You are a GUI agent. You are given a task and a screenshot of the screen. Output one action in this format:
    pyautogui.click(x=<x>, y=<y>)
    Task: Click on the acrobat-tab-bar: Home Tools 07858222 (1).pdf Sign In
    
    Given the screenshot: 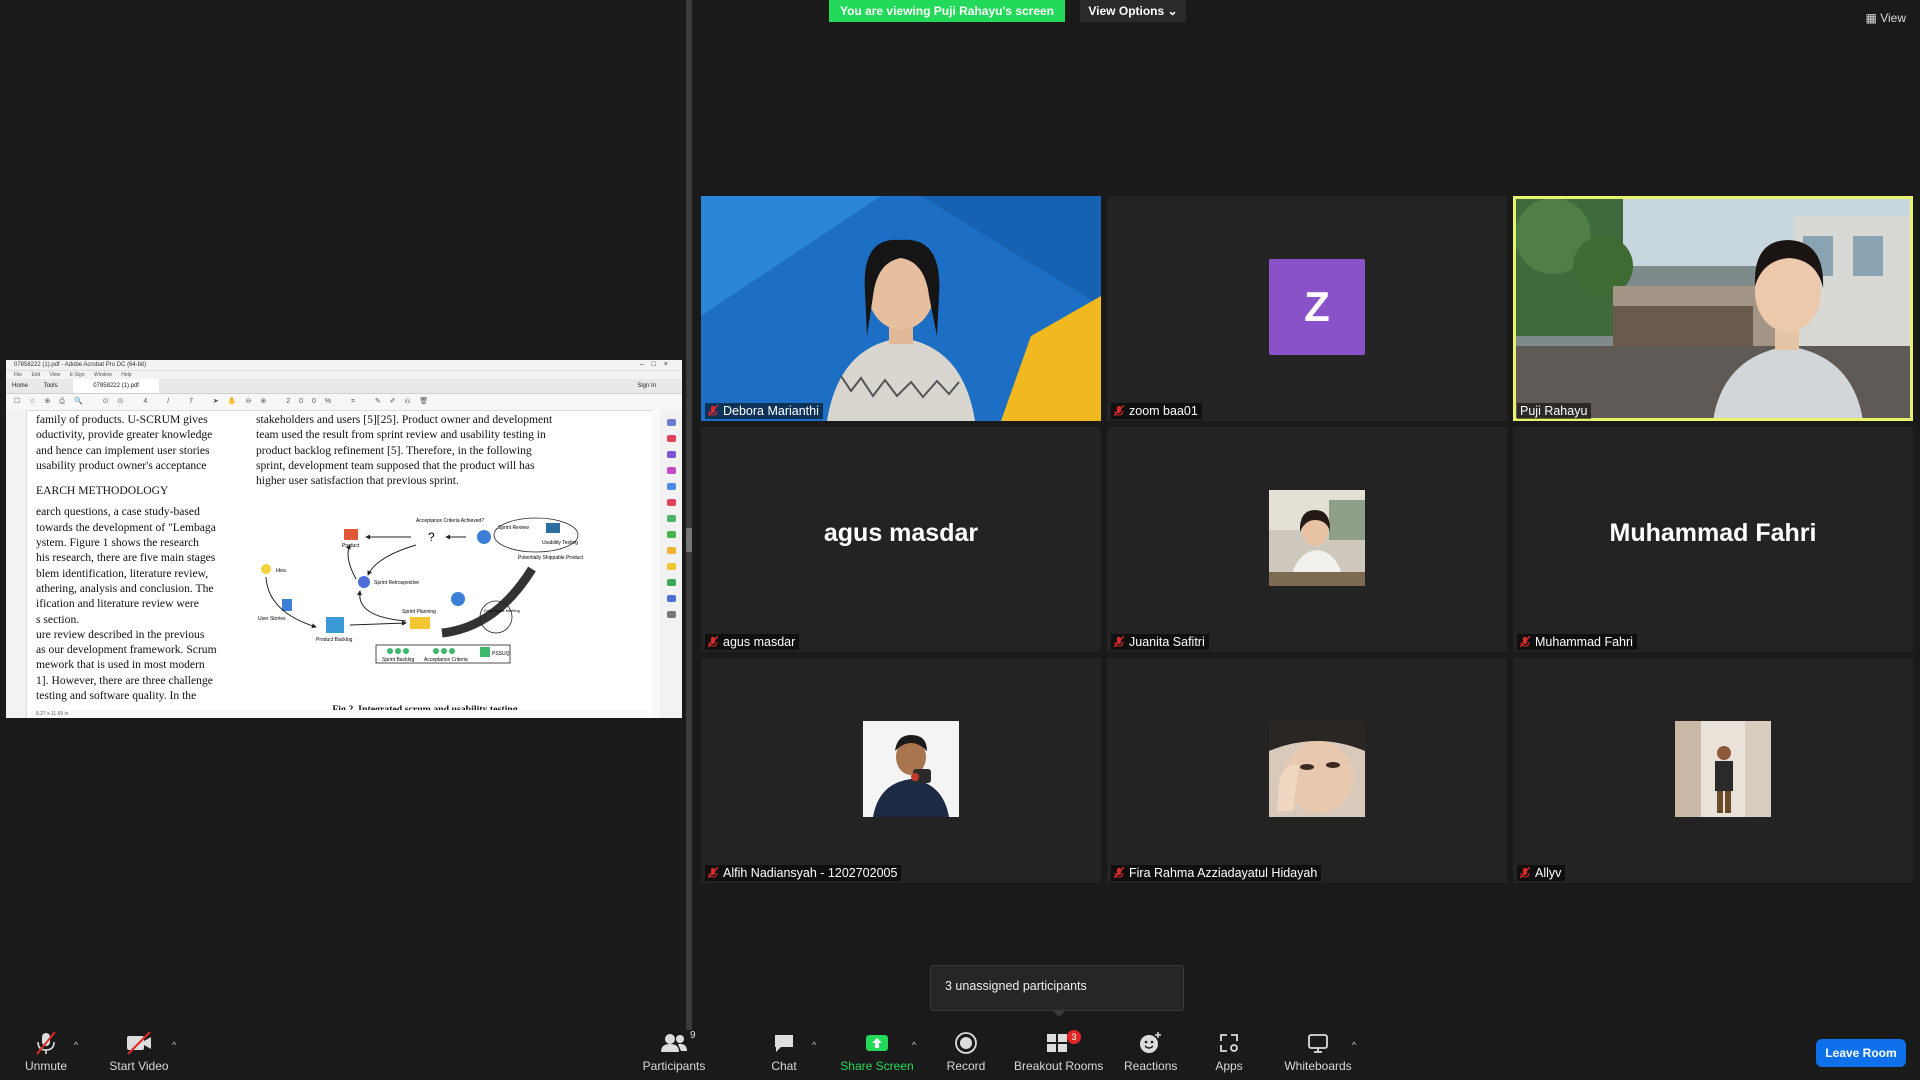 What is the action you would take?
    pyautogui.click(x=344, y=386)
    